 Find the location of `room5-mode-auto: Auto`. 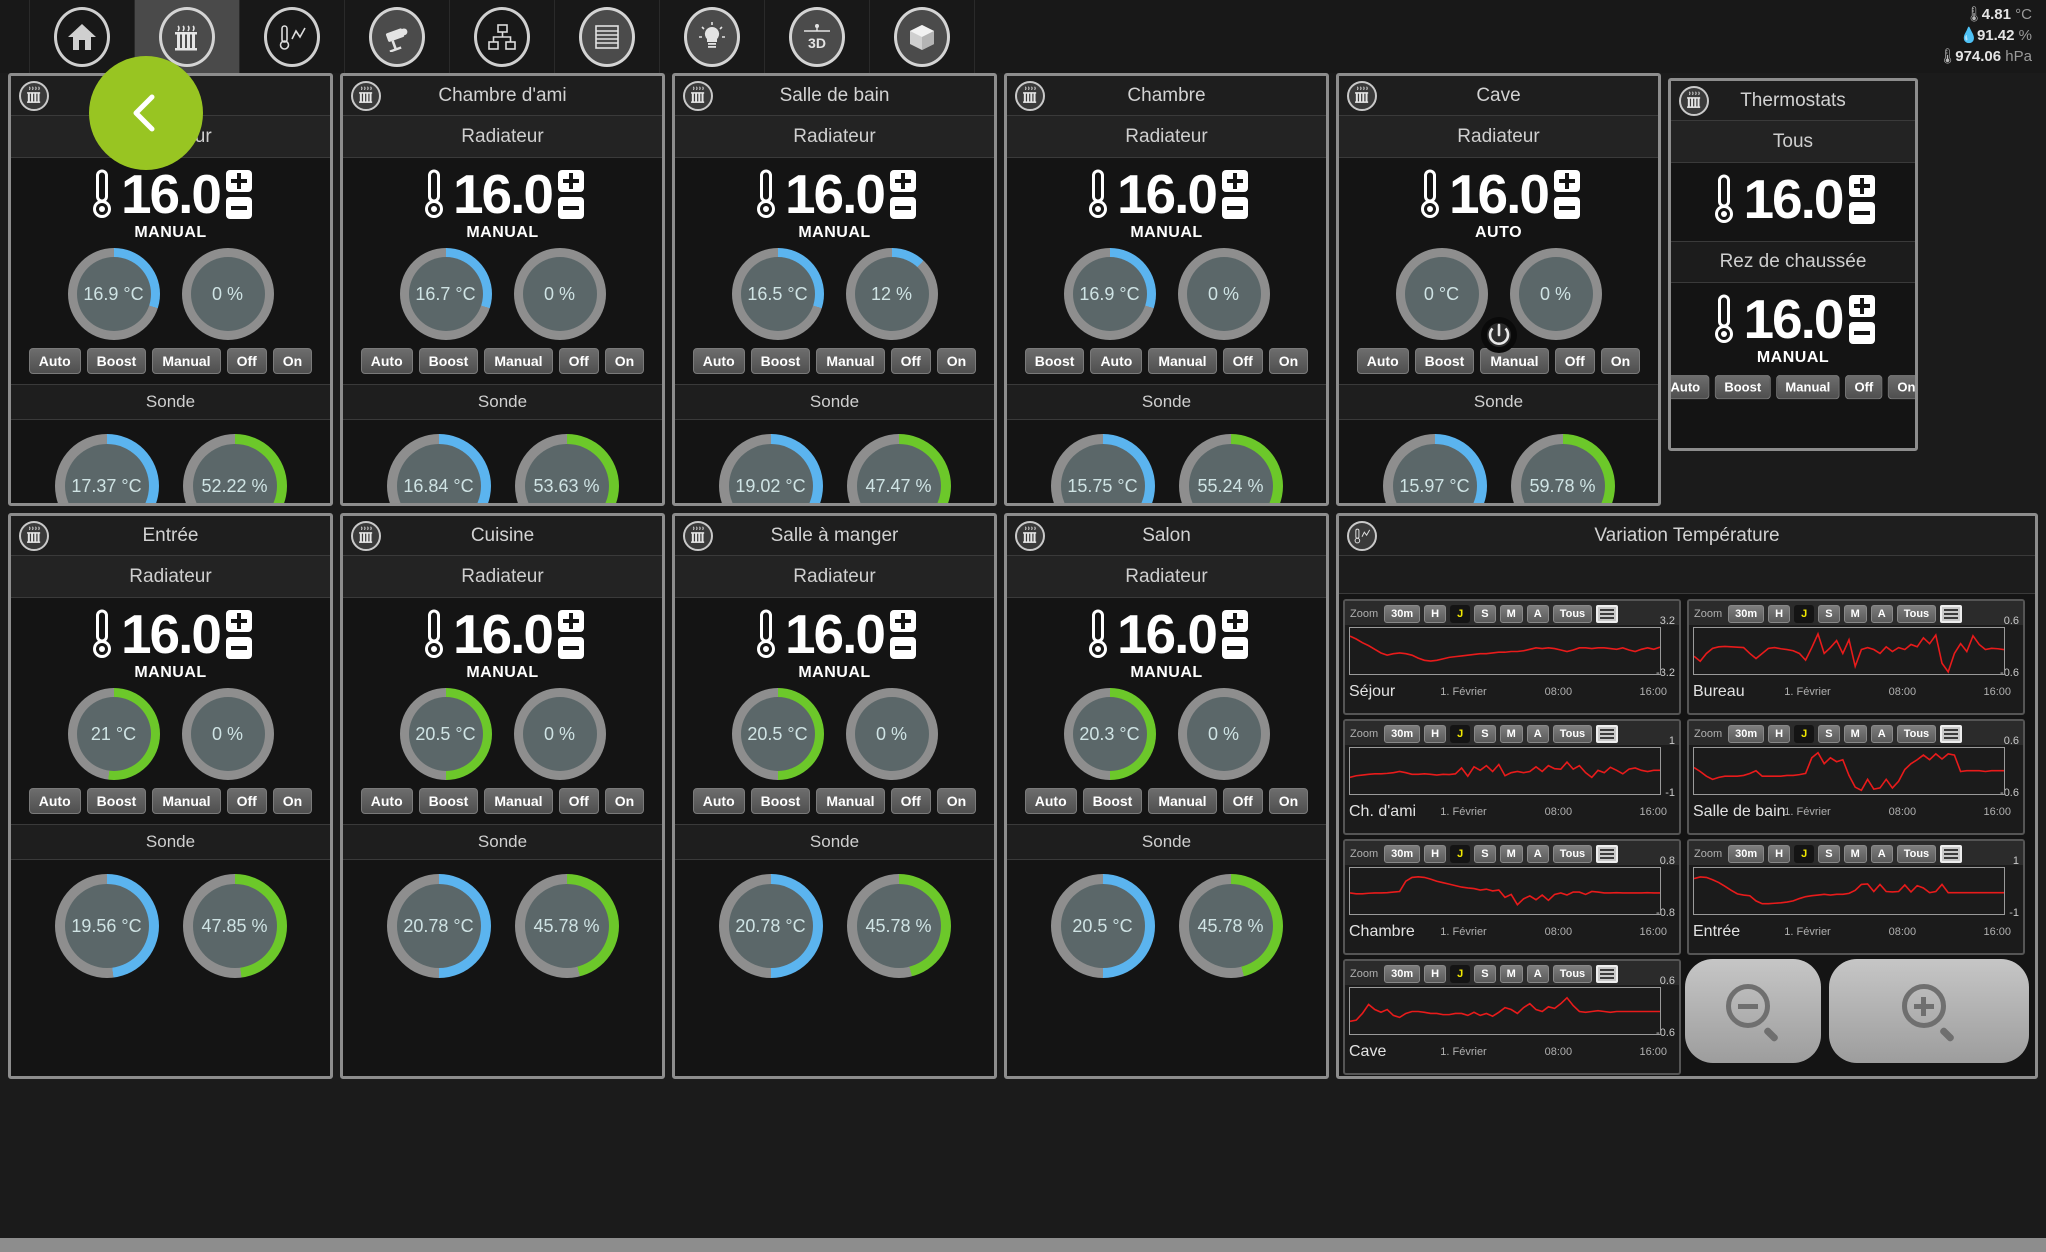

room5-mode-auto: Auto is located at coordinates (54, 801).